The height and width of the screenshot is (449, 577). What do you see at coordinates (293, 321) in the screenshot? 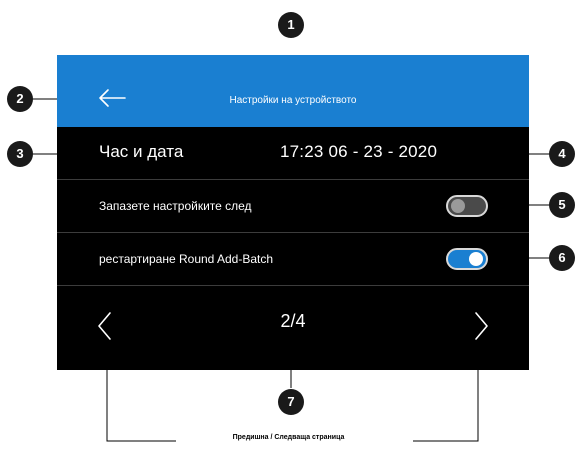
I see `page-indicator: 2/4` at bounding box center [293, 321].